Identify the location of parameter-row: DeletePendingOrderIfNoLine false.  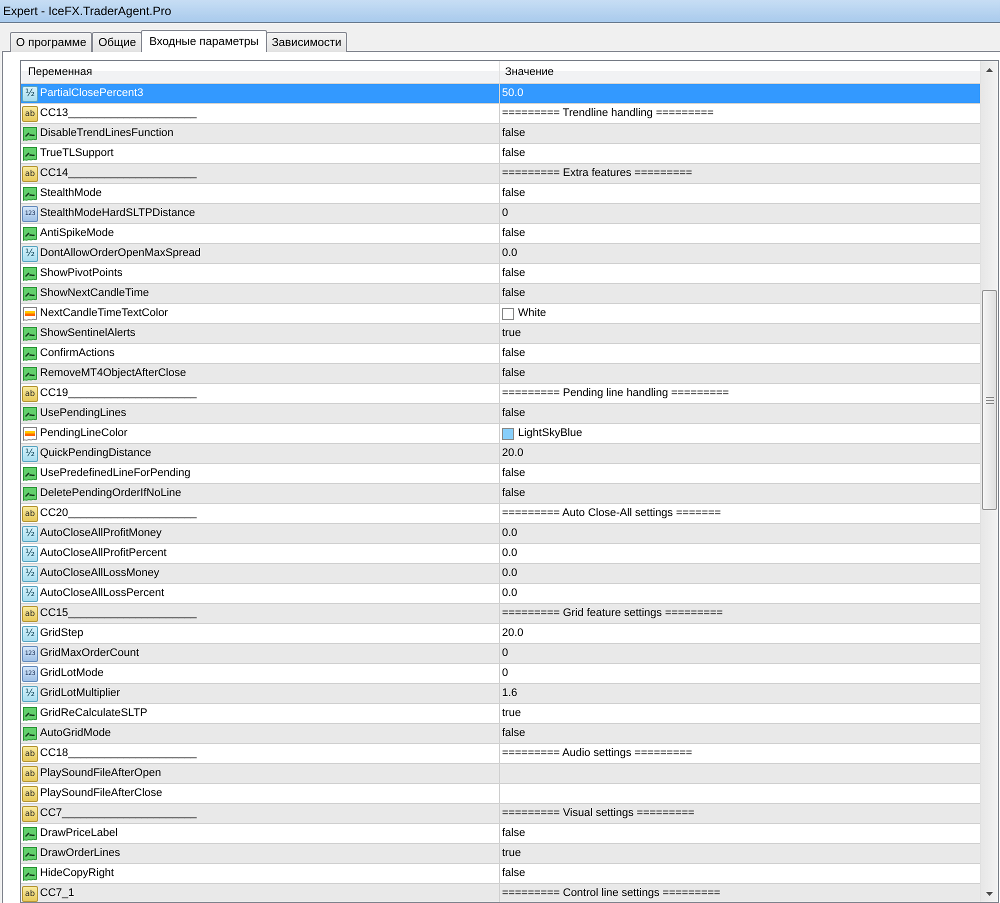
(500, 494).